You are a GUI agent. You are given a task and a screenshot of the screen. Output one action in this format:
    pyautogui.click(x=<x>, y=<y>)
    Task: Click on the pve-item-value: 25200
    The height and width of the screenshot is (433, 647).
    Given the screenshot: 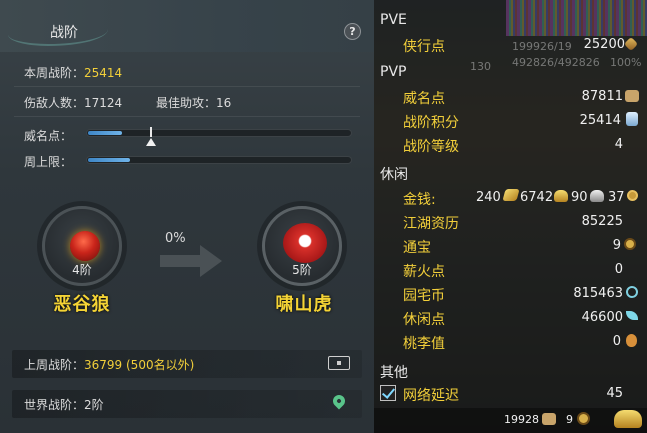 What is the action you would take?
    pyautogui.click(x=604, y=44)
    